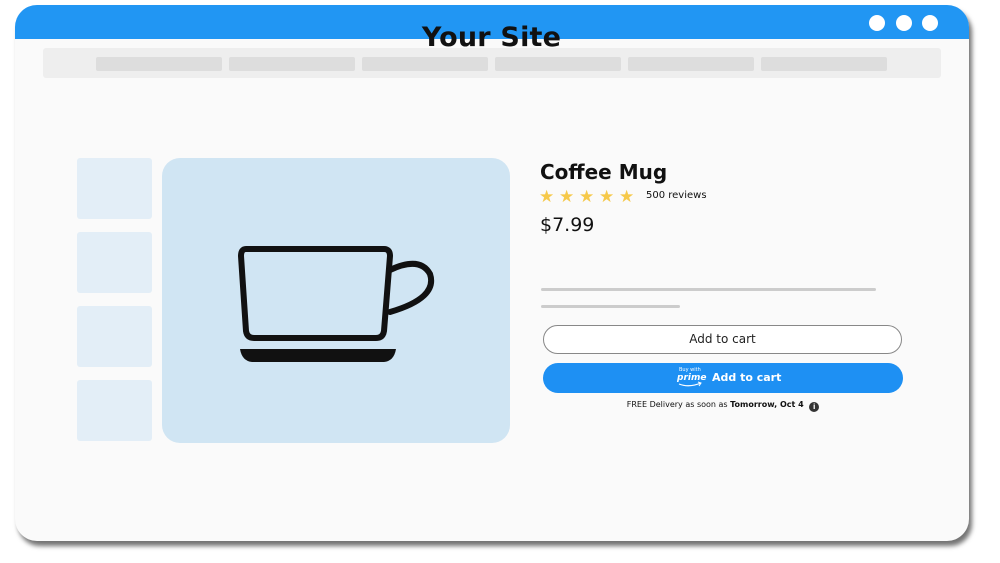 Image resolution: width=1000 pixels, height=563 pixels. I want to click on add-to-cart-button: Add to cart, so click(722, 339).